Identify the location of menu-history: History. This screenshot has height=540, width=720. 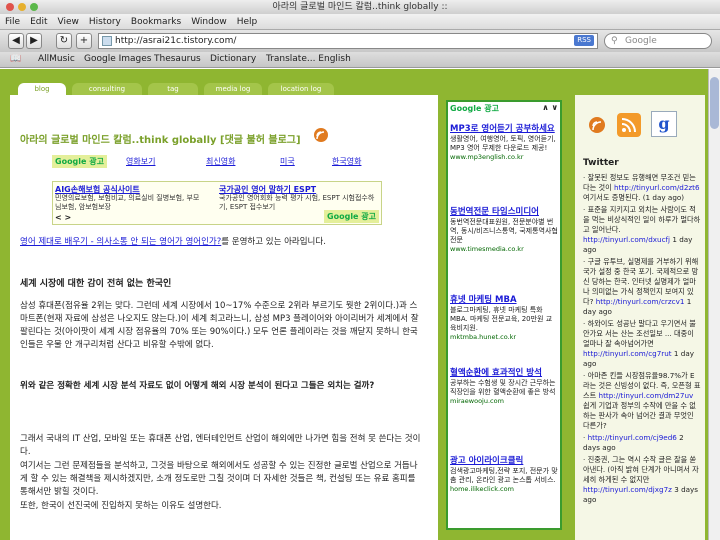
(105, 22).